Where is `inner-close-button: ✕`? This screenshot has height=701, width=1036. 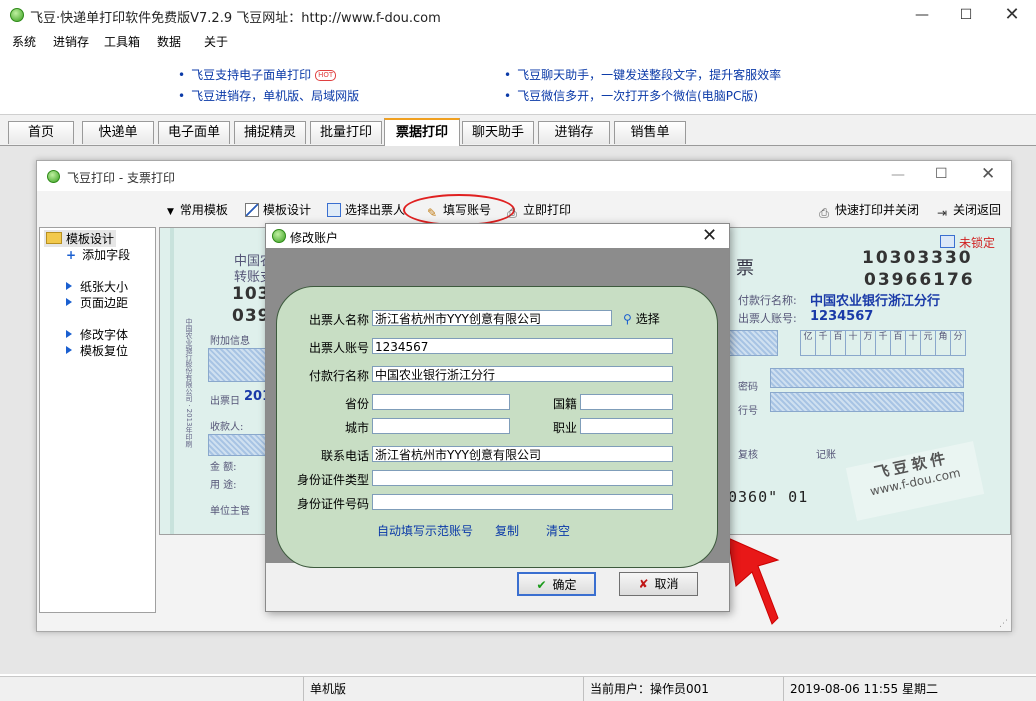 inner-close-button: ✕ is located at coordinates (988, 174).